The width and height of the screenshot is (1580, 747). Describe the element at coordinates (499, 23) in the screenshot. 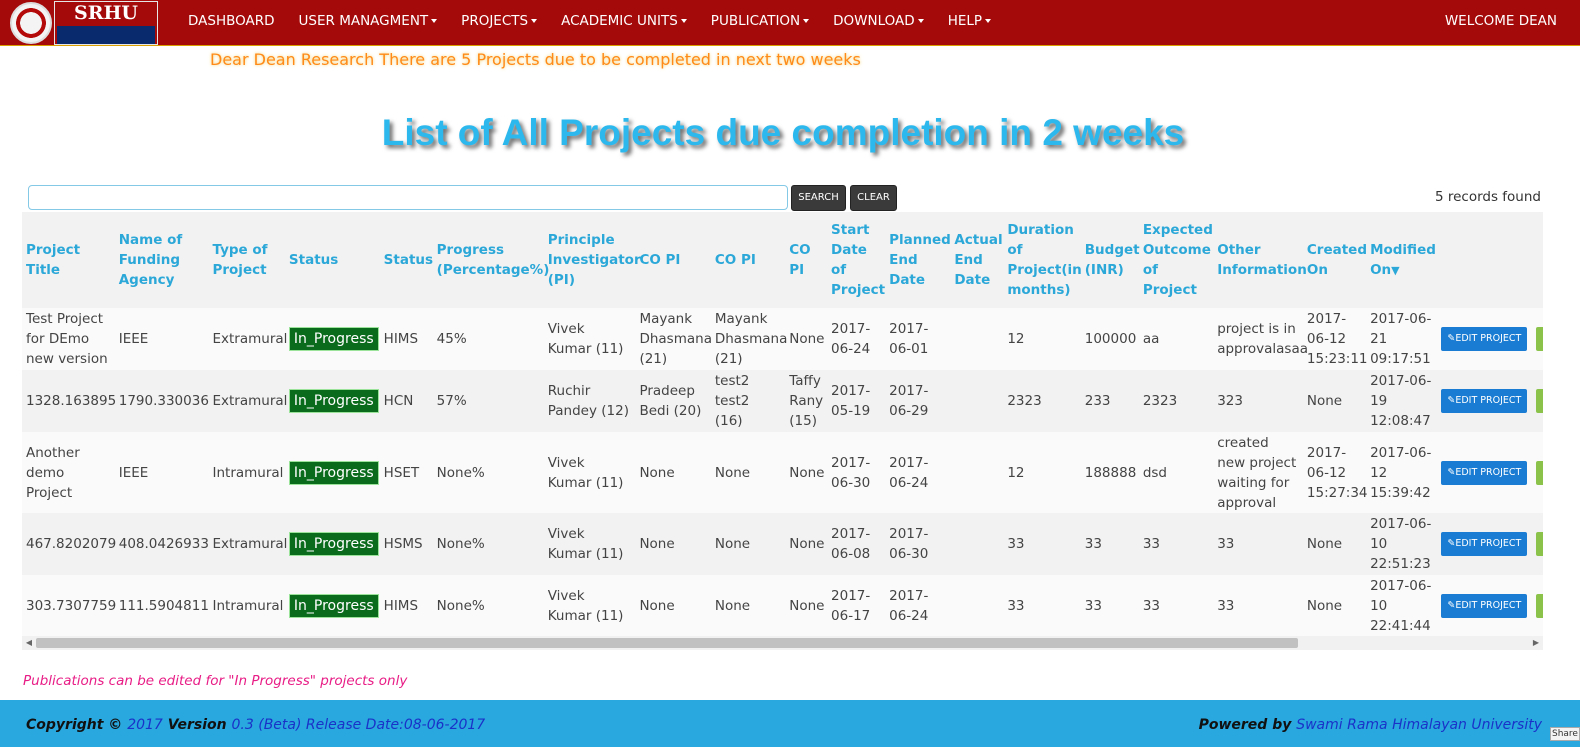

I see `nav-item-projects: PROJECTS` at that location.